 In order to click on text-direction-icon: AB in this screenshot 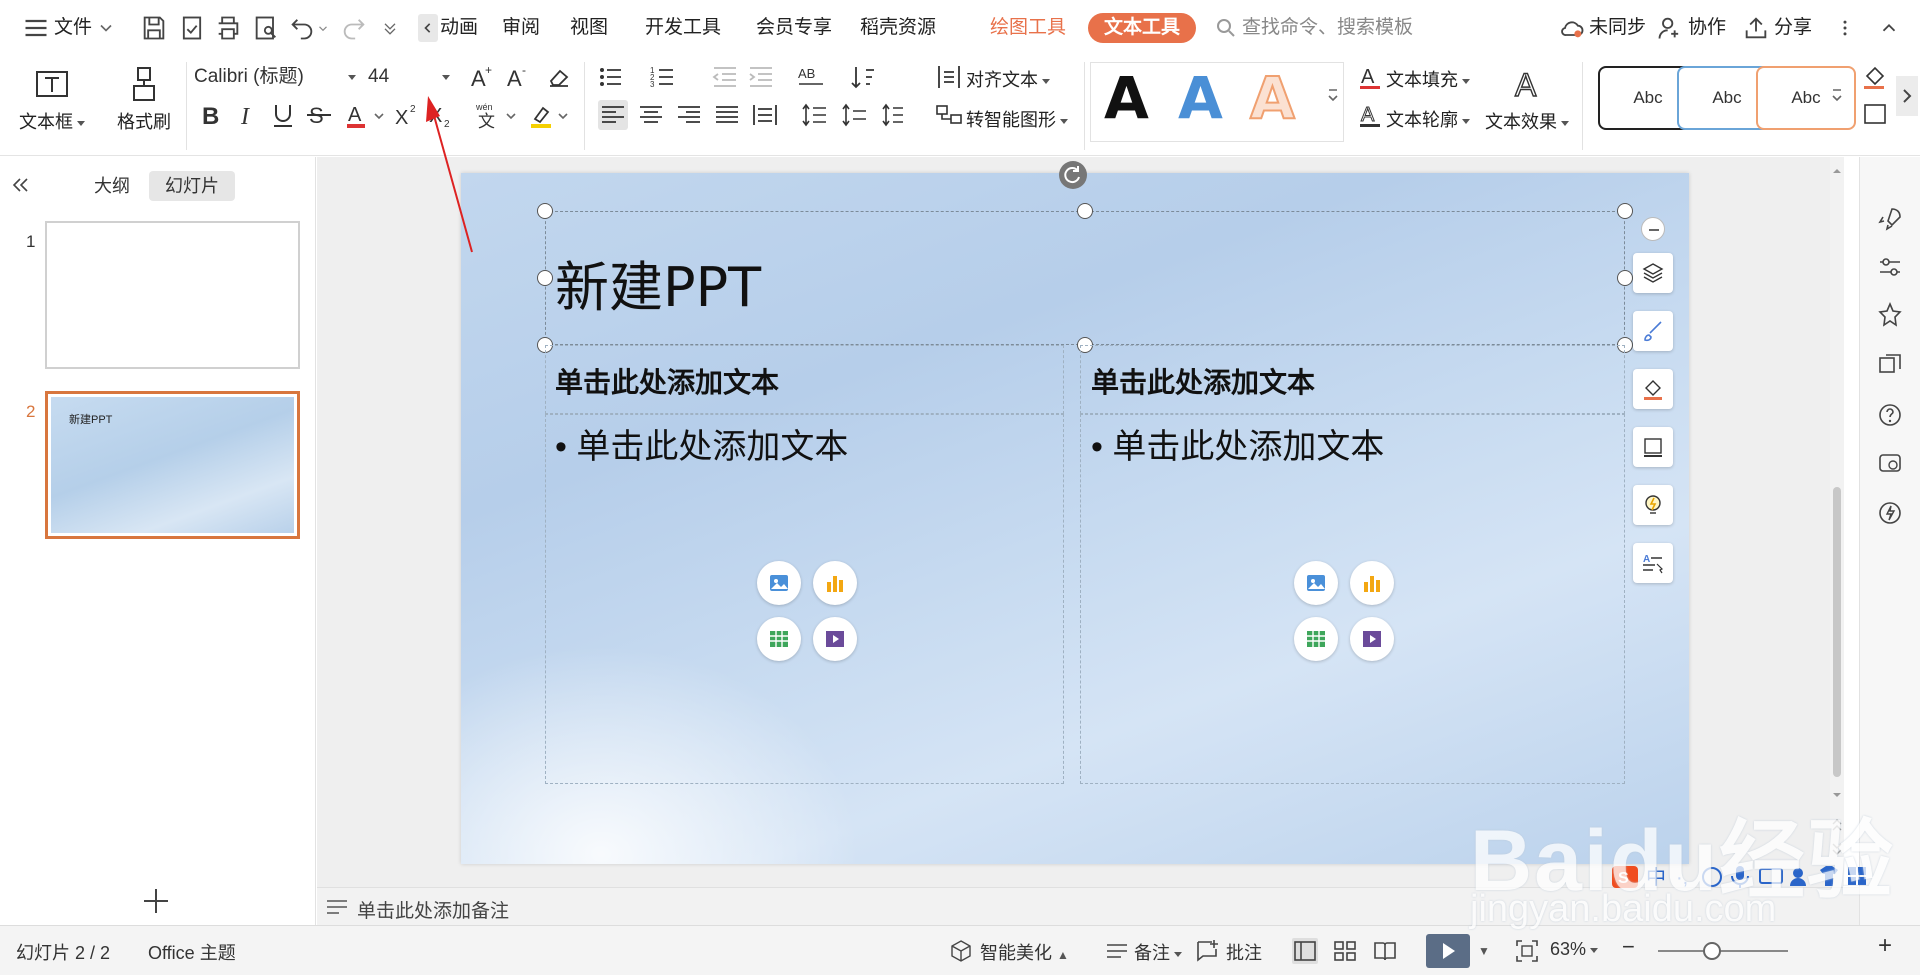, I will do `click(811, 77)`.